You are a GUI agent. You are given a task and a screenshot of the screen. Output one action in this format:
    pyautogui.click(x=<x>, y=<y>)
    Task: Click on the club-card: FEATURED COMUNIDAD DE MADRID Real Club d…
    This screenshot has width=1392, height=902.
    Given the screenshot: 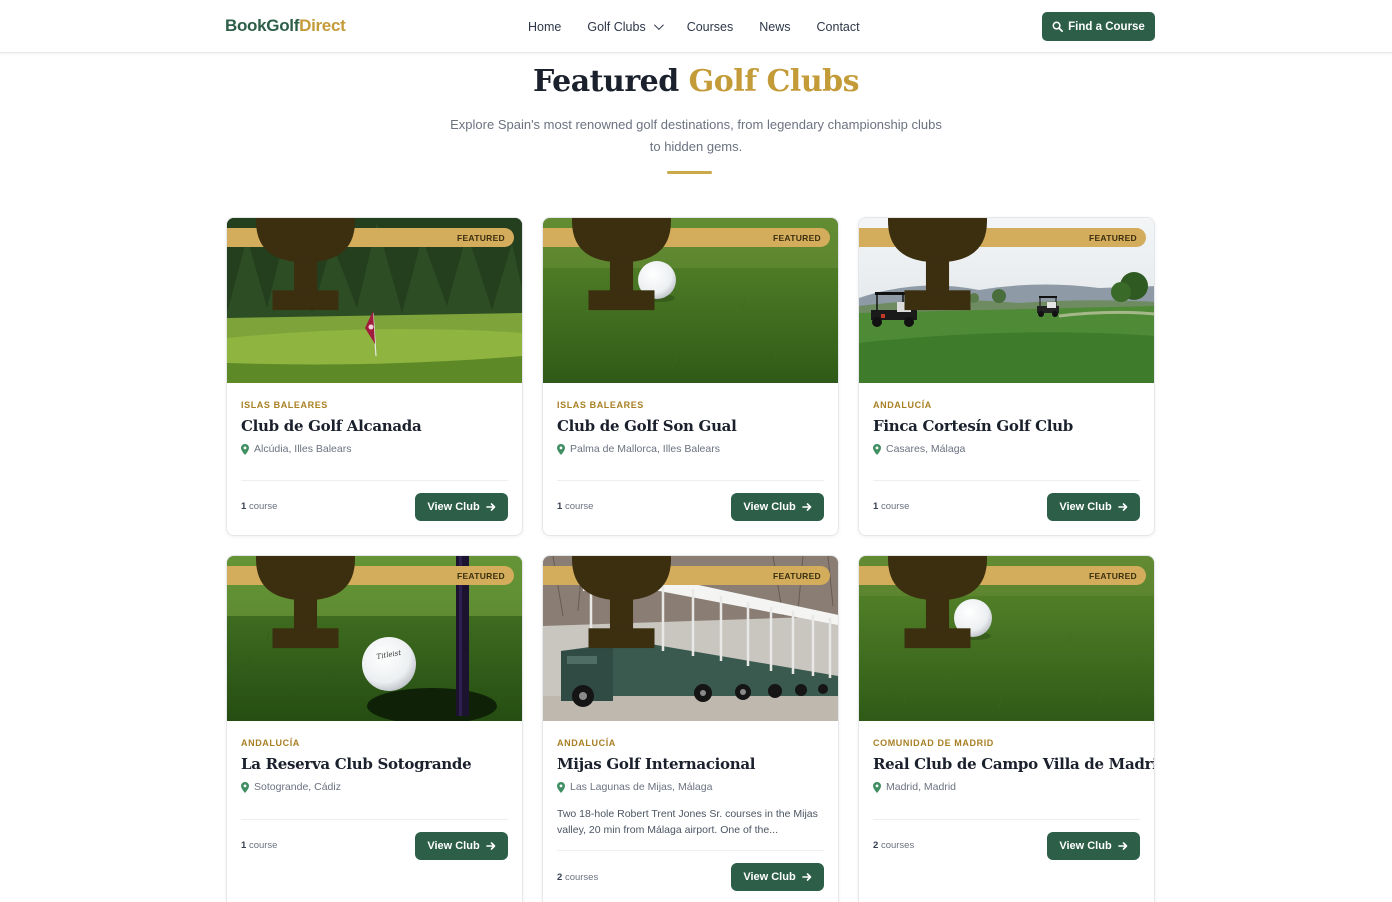 What is the action you would take?
    pyautogui.click(x=1006, y=728)
    